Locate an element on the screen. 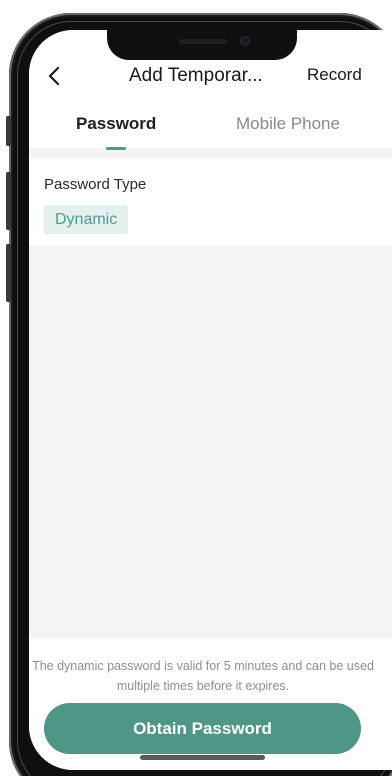 The height and width of the screenshot is (776, 392). back-button is located at coordinates (54, 76).